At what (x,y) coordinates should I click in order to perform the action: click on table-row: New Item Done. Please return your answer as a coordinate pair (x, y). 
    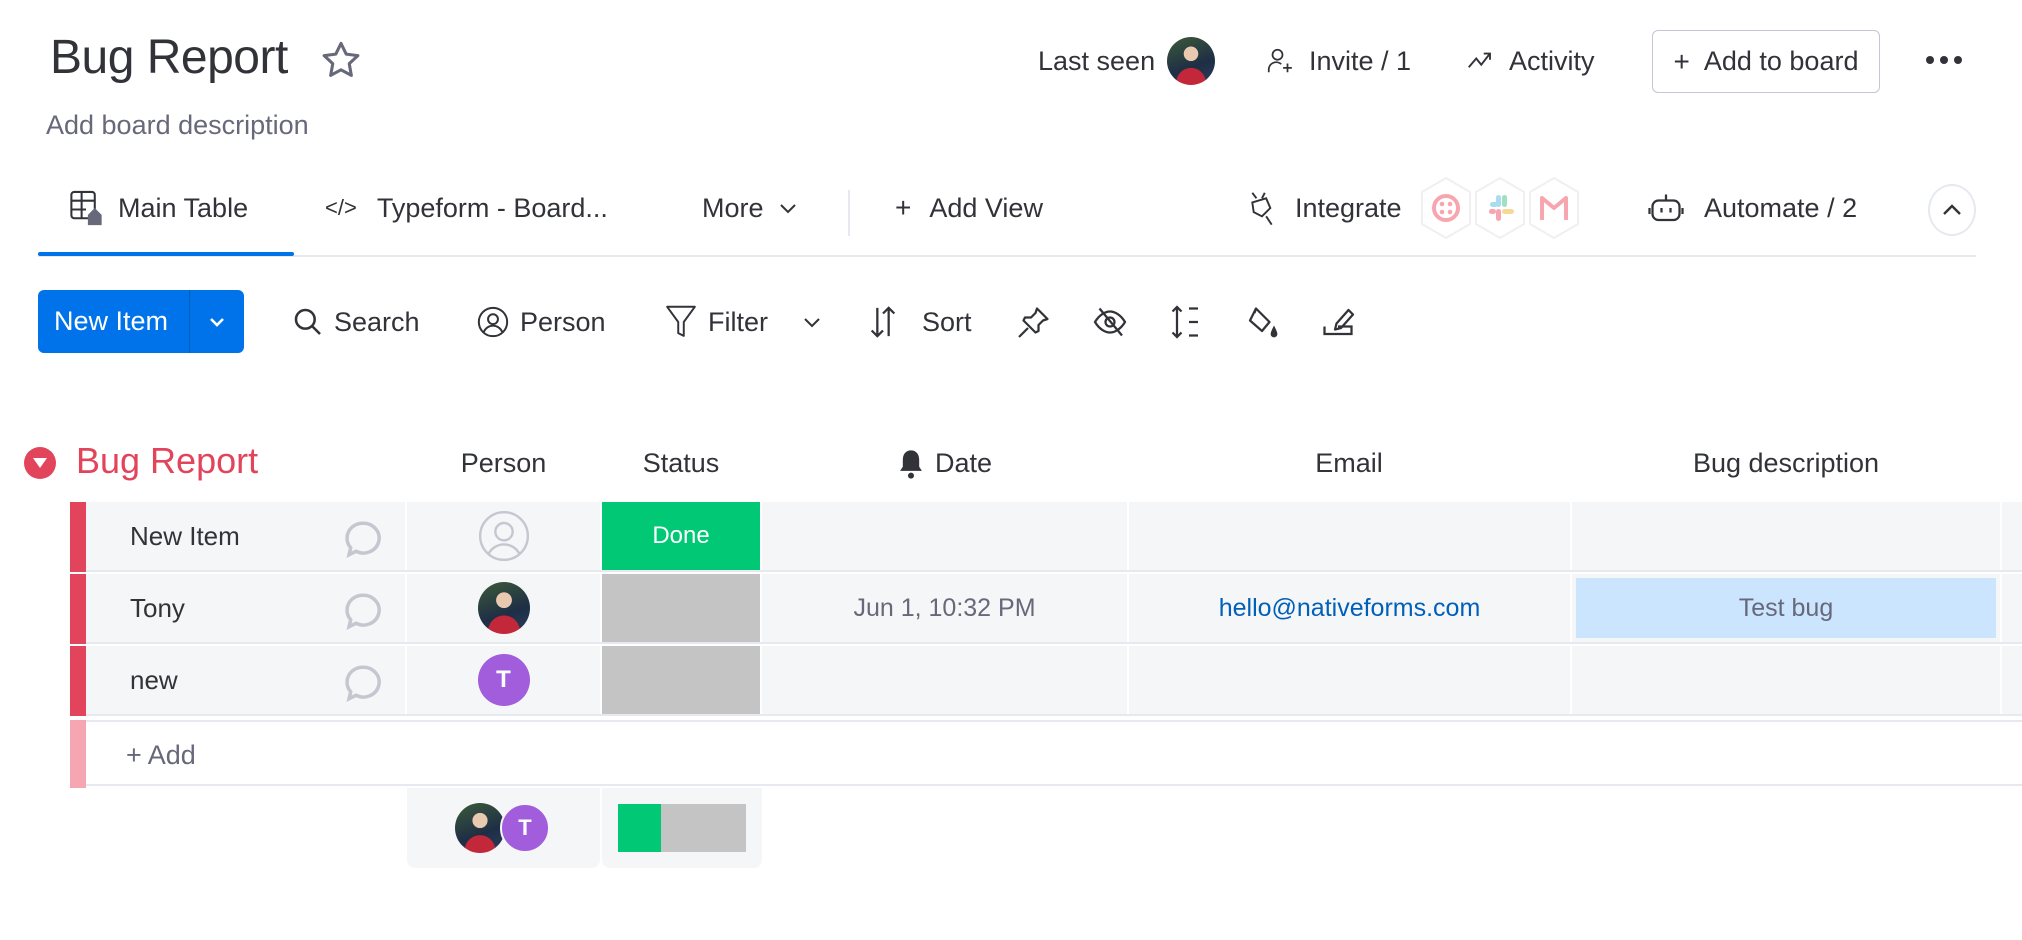
    Looking at the image, I should click on (1046, 537).